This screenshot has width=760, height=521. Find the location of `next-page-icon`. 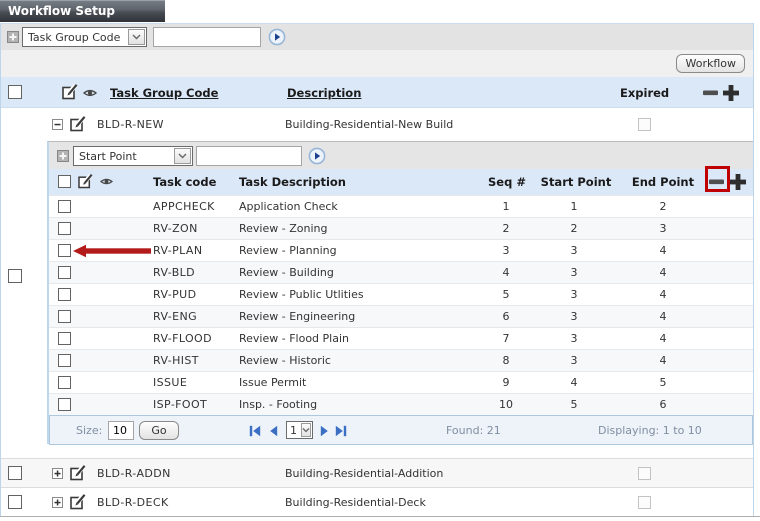

next-page-icon is located at coordinates (324, 431).